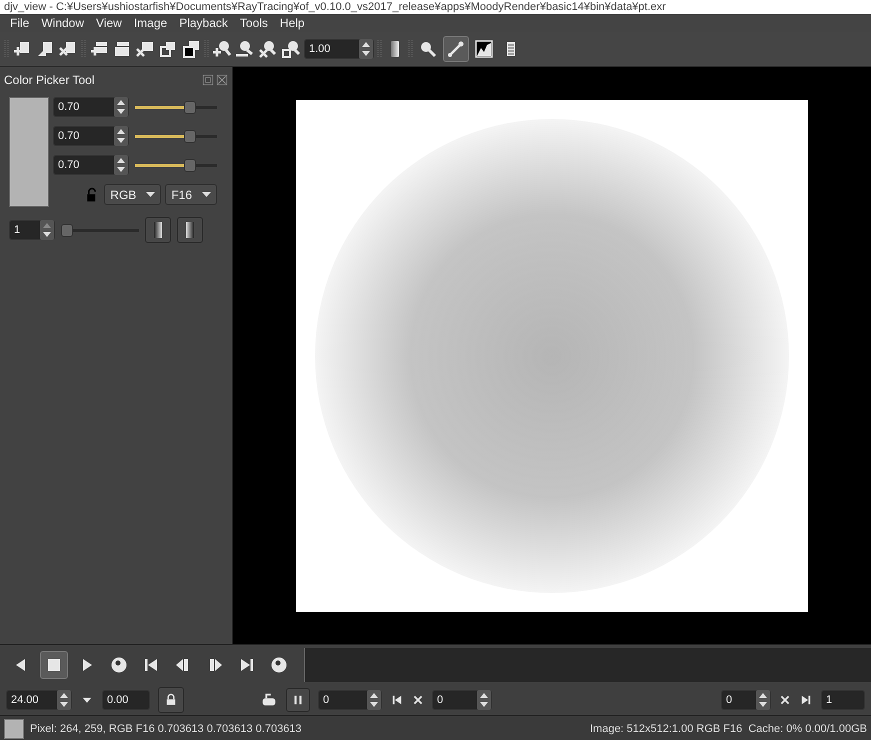  Describe the element at coordinates (222, 80) in the screenshot. I see `close-icon` at that location.